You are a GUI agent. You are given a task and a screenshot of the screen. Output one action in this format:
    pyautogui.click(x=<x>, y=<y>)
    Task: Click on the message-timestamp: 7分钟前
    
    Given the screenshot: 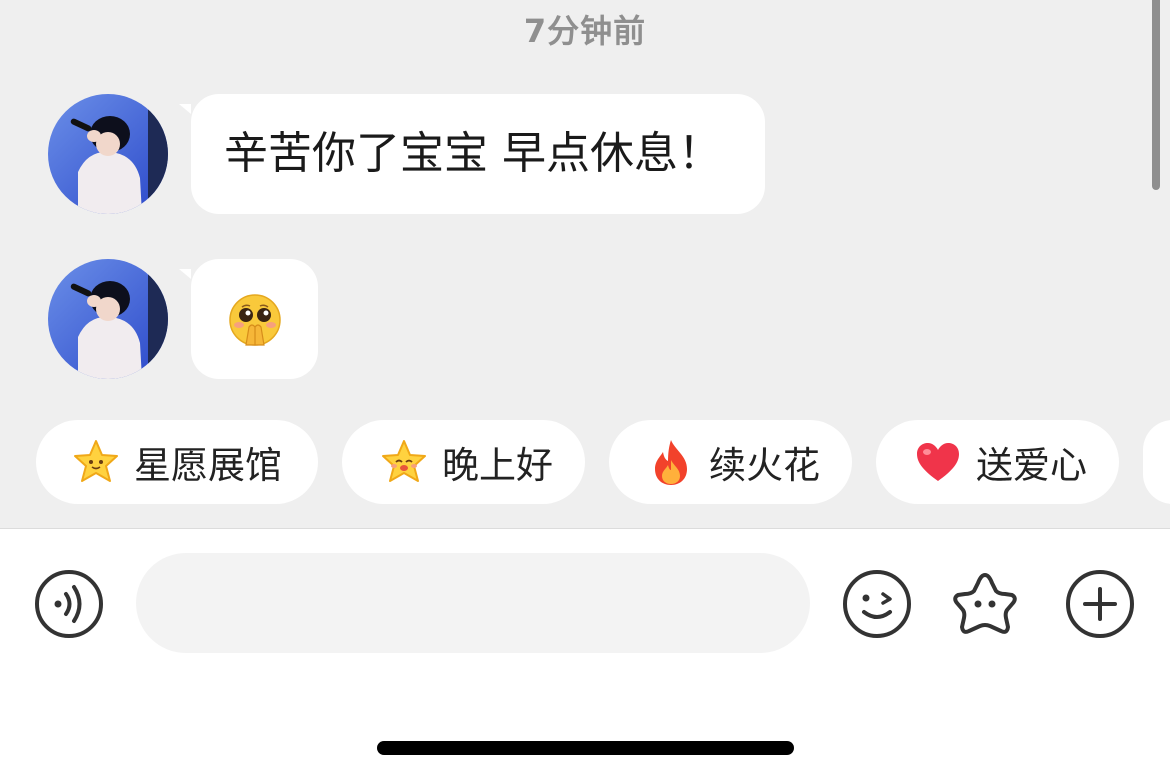 What is the action you would take?
    pyautogui.click(x=585, y=31)
    